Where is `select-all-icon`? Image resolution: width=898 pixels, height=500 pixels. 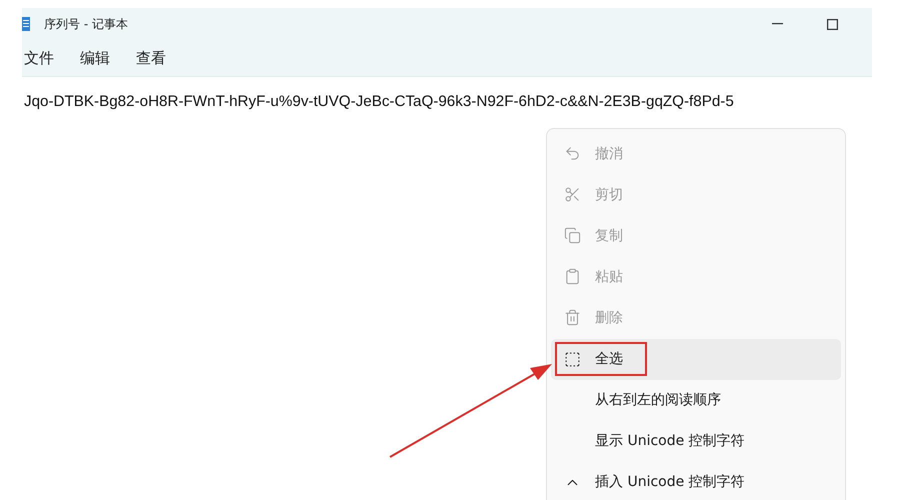 select-all-icon is located at coordinates (572, 359).